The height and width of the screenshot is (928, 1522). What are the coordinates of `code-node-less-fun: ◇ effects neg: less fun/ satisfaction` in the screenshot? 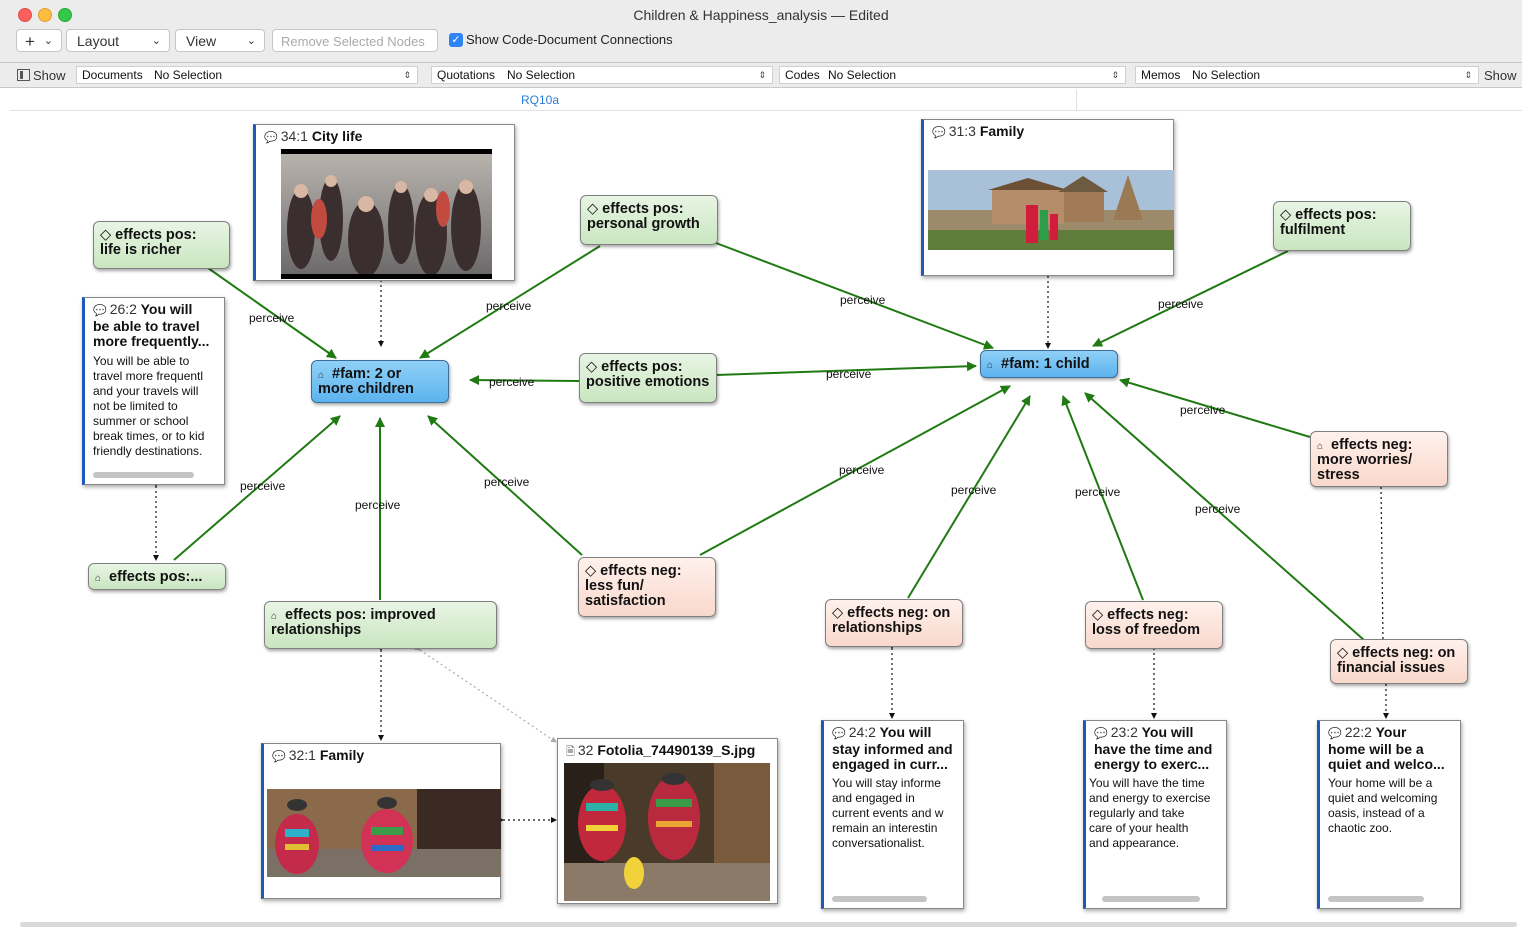 It's located at (647, 587).